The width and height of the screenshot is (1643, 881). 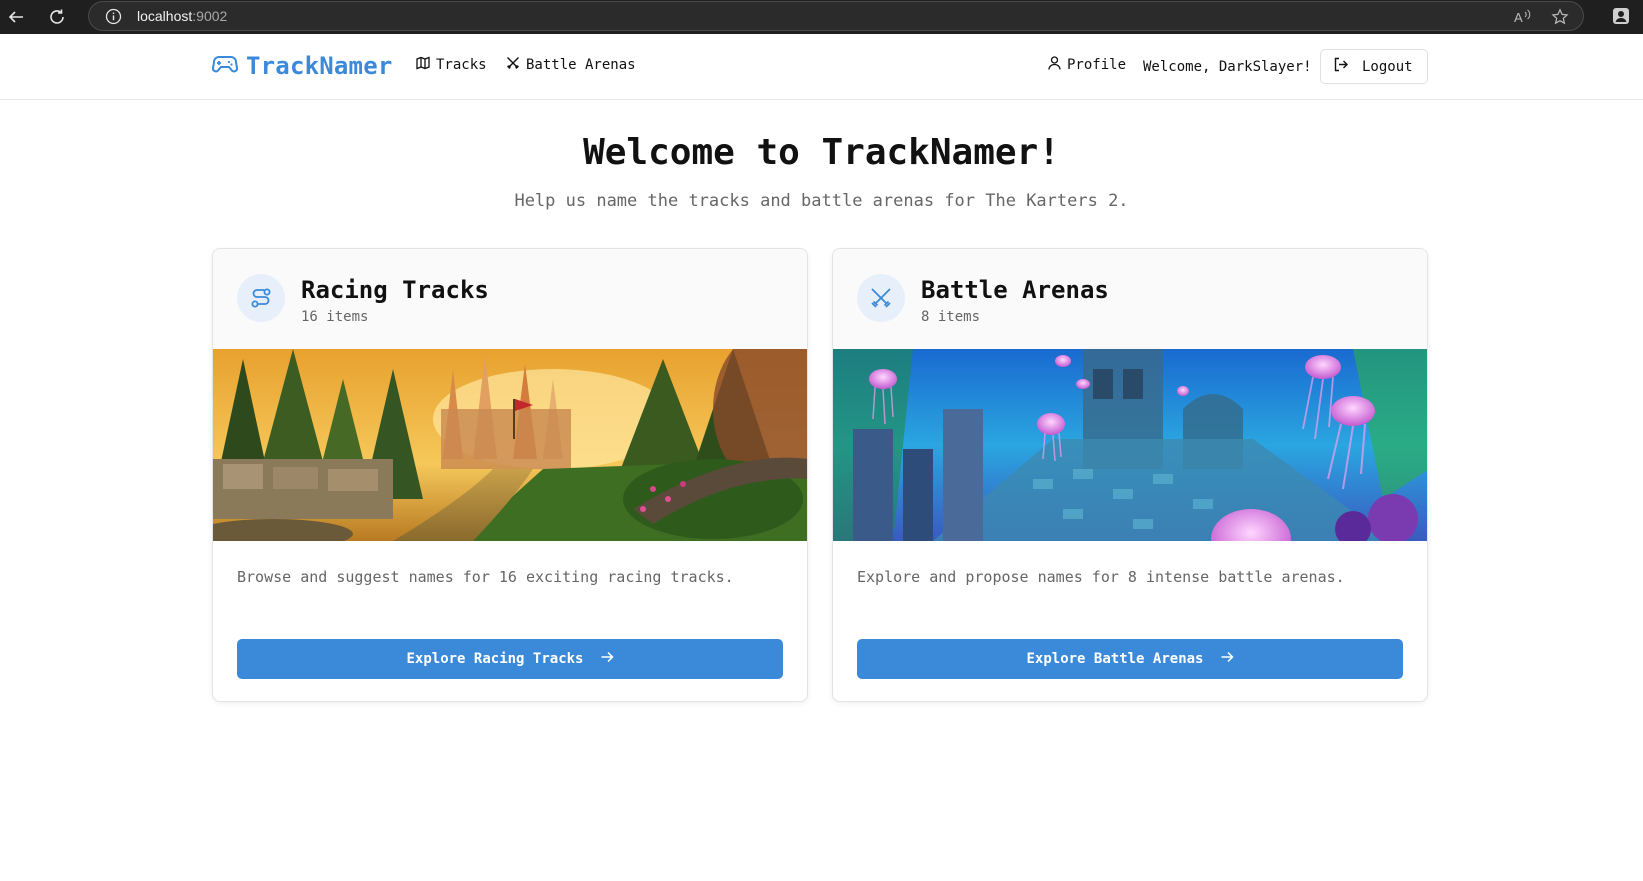 I want to click on nav-profile: Profile, so click(x=1087, y=65).